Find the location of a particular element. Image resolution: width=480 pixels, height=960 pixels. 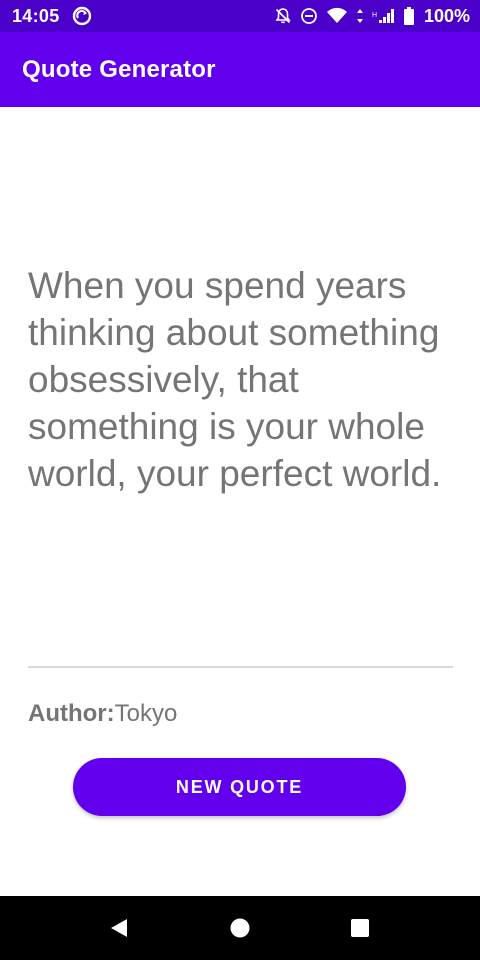

svg-text: H is located at coordinates (374, 15).